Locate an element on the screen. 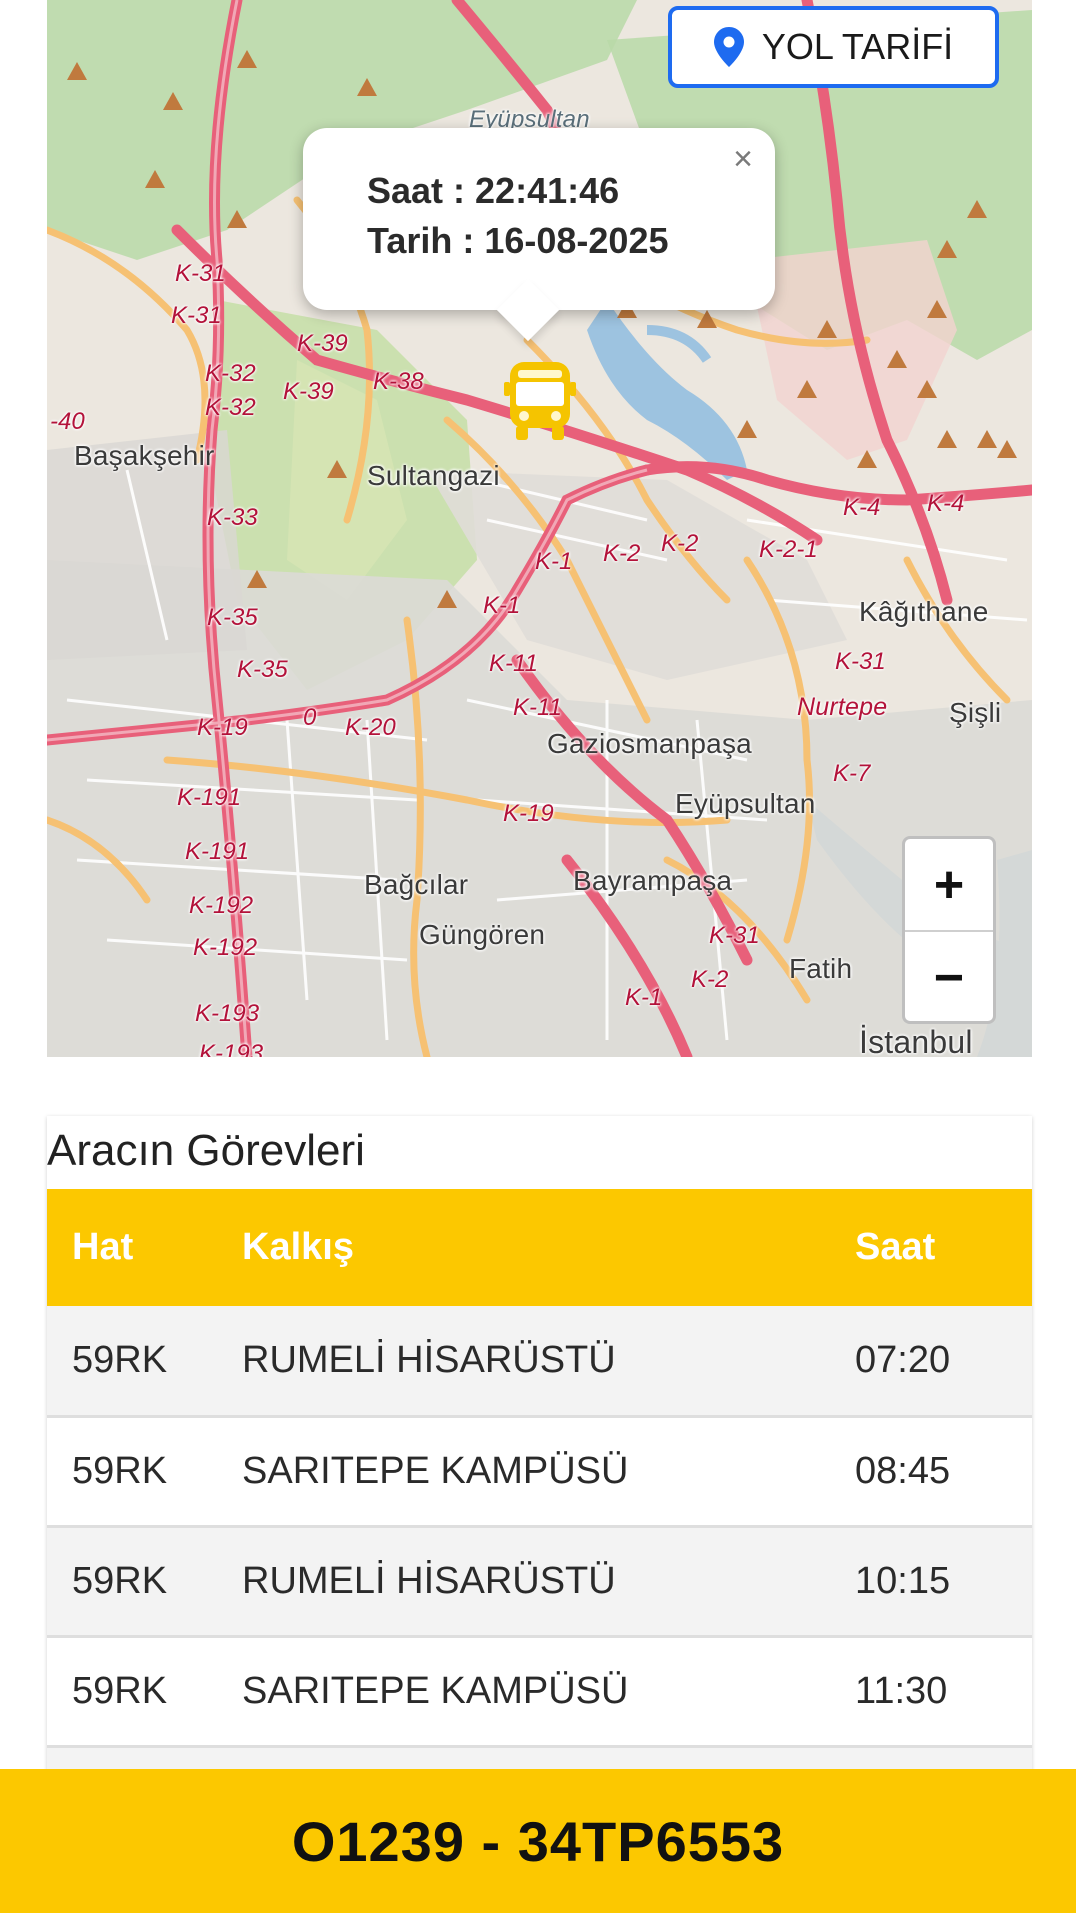 The image size is (1076, 1913). map-label-bagcilar: Bağcılar is located at coordinates (416, 884).